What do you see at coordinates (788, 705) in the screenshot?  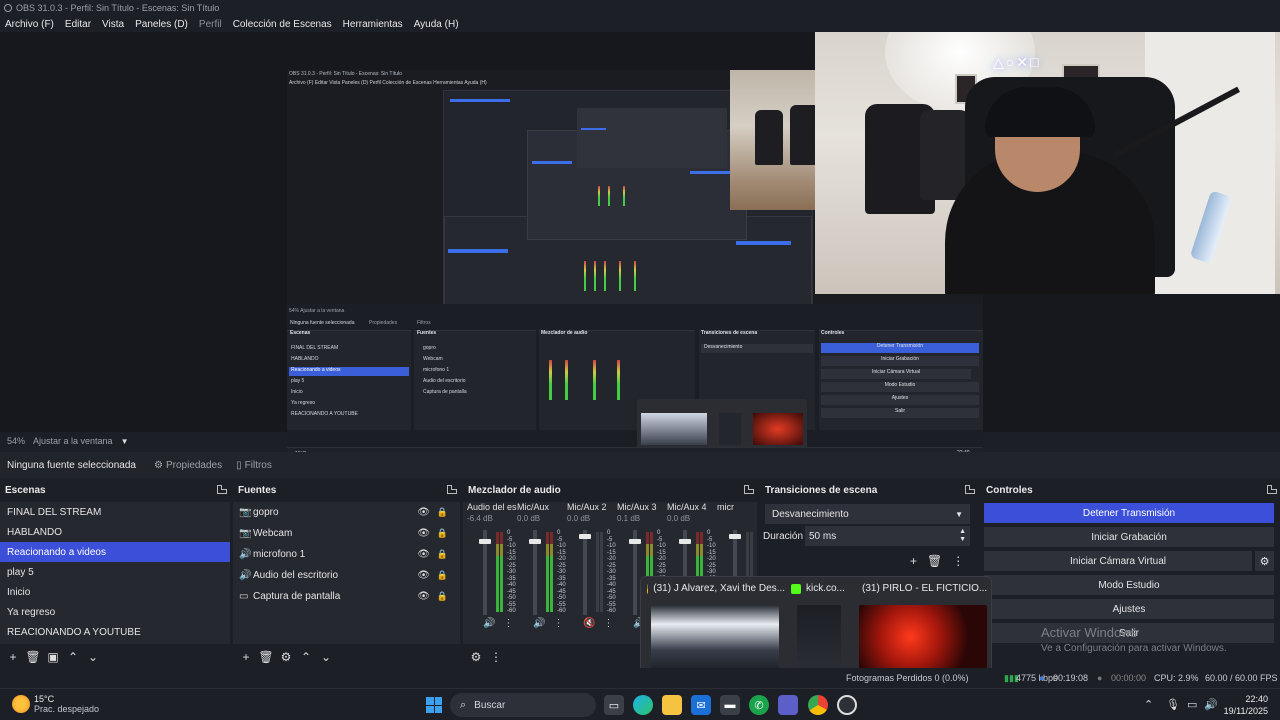 I see `teams-icon` at bounding box center [788, 705].